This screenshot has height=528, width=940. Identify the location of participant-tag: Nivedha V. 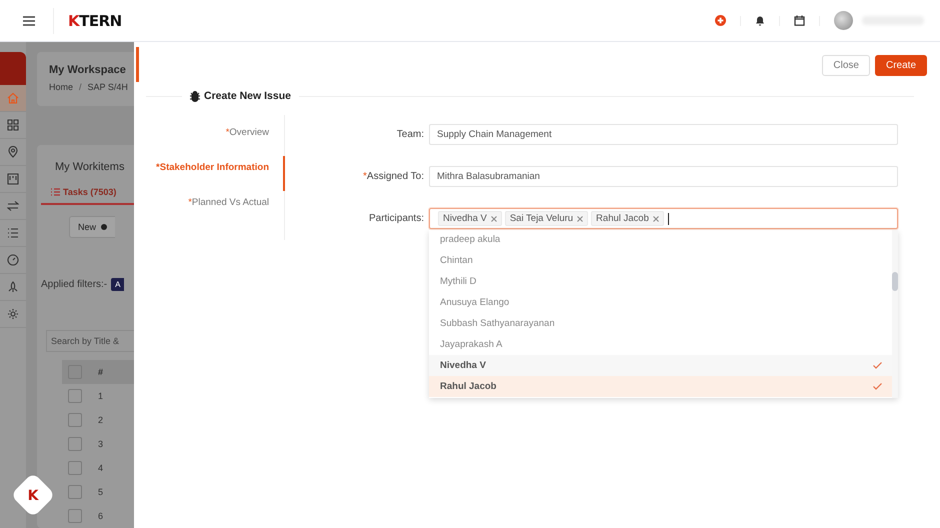
(470, 218).